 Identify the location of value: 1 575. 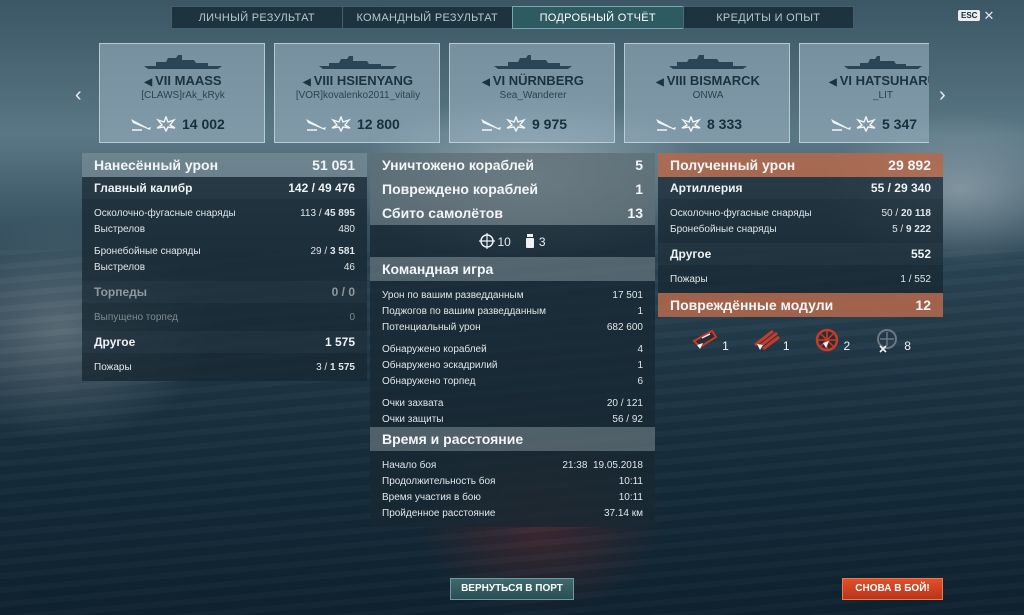
(339, 342).